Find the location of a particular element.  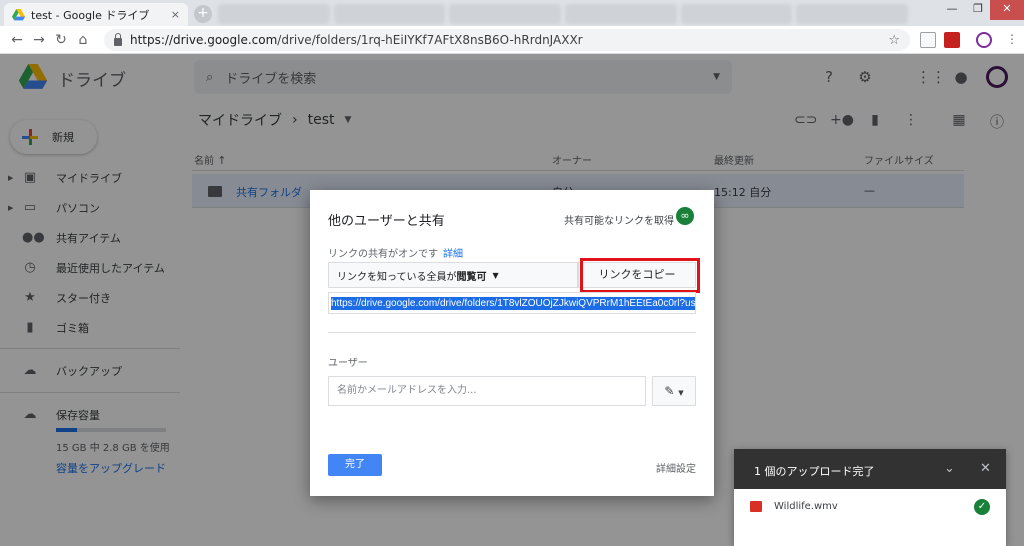

minimize-button: — is located at coordinates (952, 10).